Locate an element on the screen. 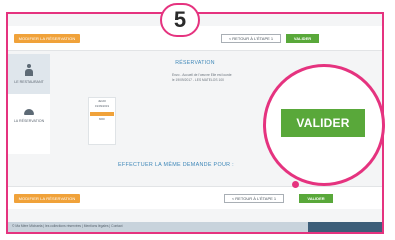 The image size is (395, 240). validate-button-zoomed: VALIDER is located at coordinates (323, 123).